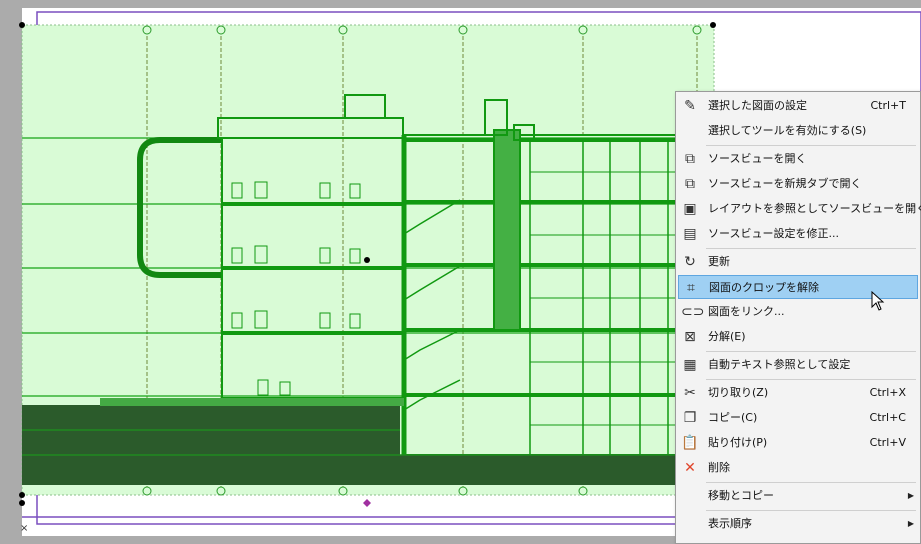  I want to click on pencil-settings-icon: ✎, so click(690, 106).